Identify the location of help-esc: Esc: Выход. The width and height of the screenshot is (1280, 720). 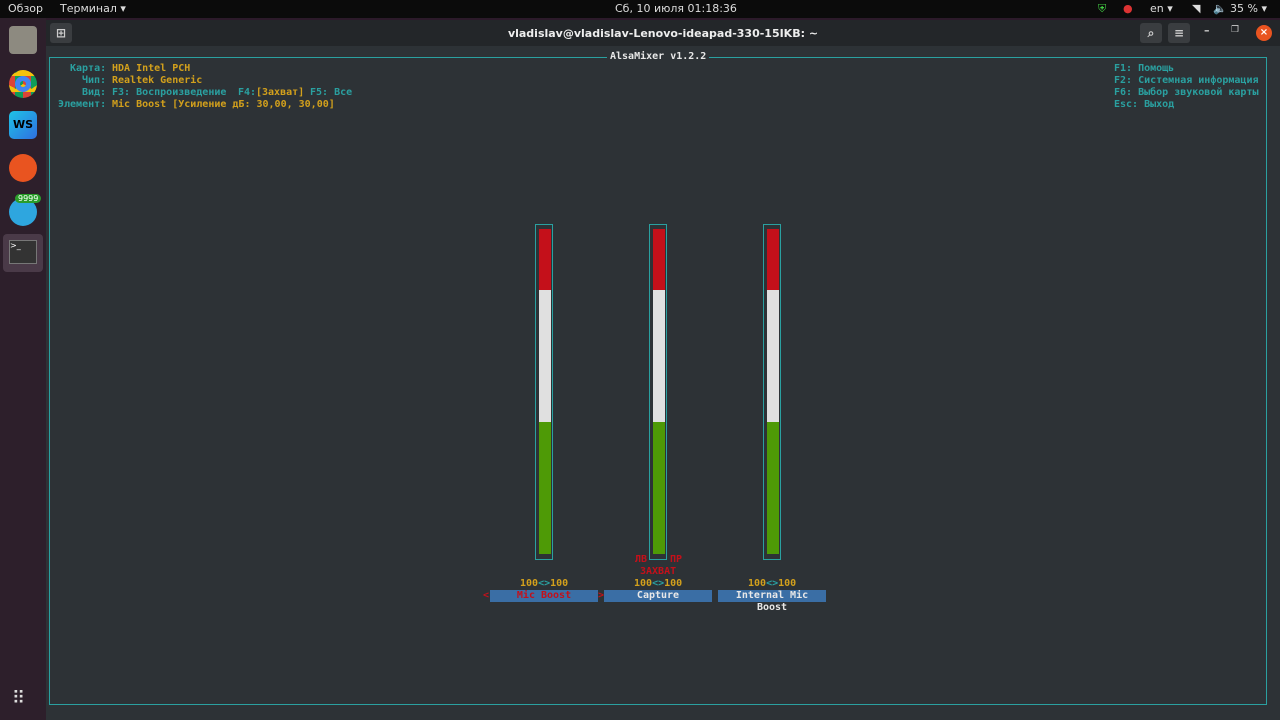
(1144, 104).